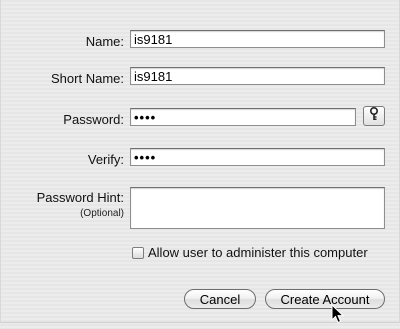 The image size is (400, 329). Describe the element at coordinates (87, 78) in the screenshot. I see `short-name-label: Short Name:` at that location.